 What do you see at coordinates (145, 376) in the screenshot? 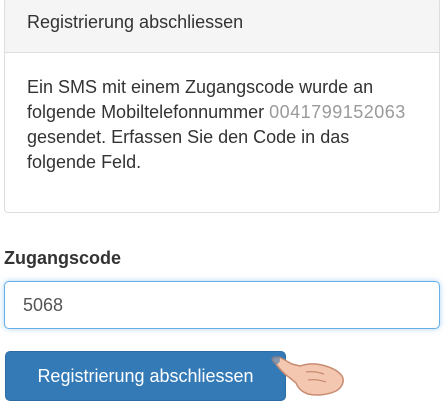
I see `submit-button: Registrierung abschliessen` at bounding box center [145, 376].